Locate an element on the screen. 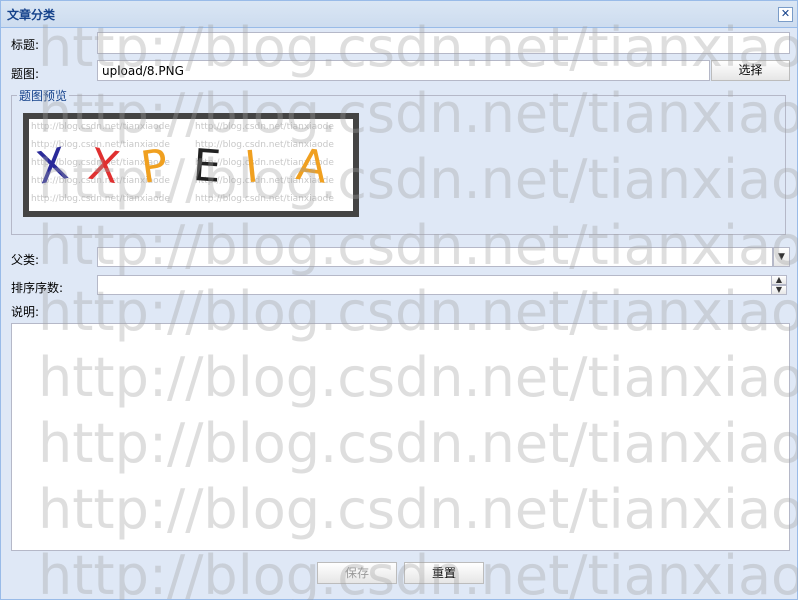 The image size is (798, 600). spin-down-icon: ▼ is located at coordinates (779, 290).